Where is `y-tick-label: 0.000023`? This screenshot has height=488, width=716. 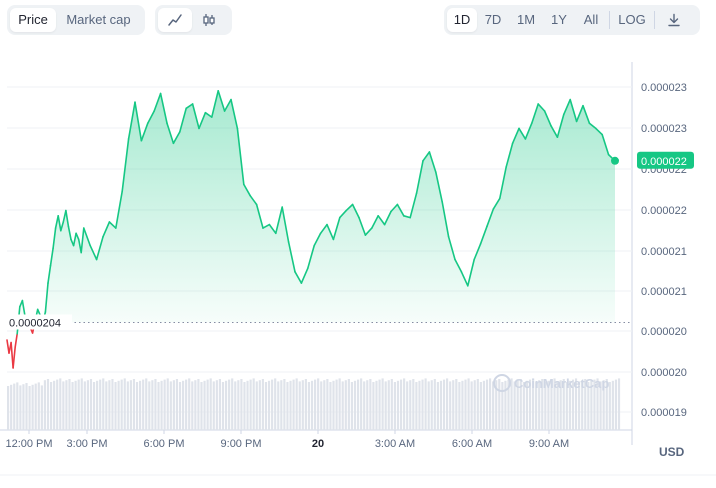 y-tick-label: 0.000023 is located at coordinates (664, 88).